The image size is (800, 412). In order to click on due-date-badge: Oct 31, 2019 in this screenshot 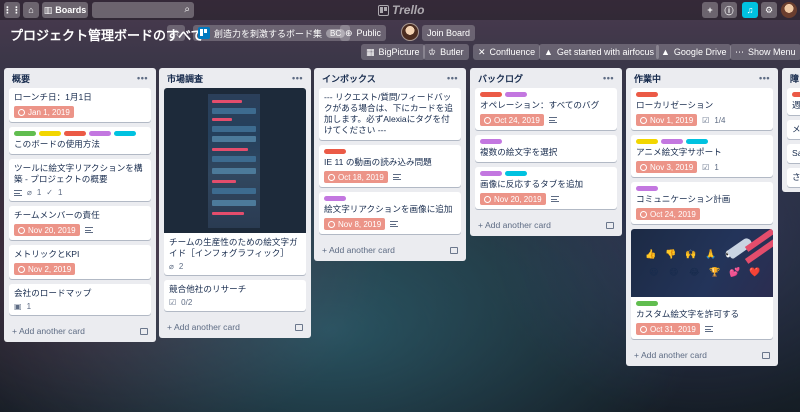, I will do `click(668, 329)`.